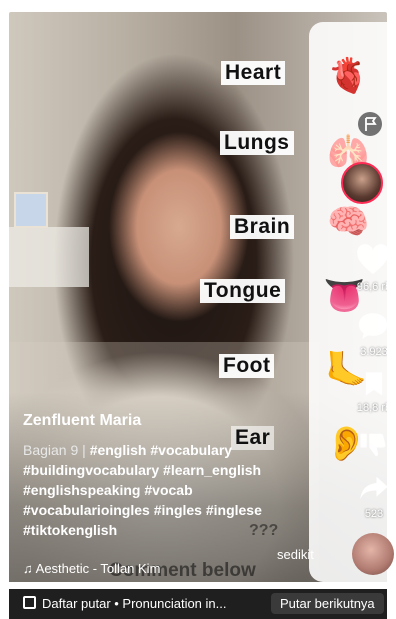  What do you see at coordinates (243, 291) in the screenshot?
I see `word-tongue: Tongue` at bounding box center [243, 291].